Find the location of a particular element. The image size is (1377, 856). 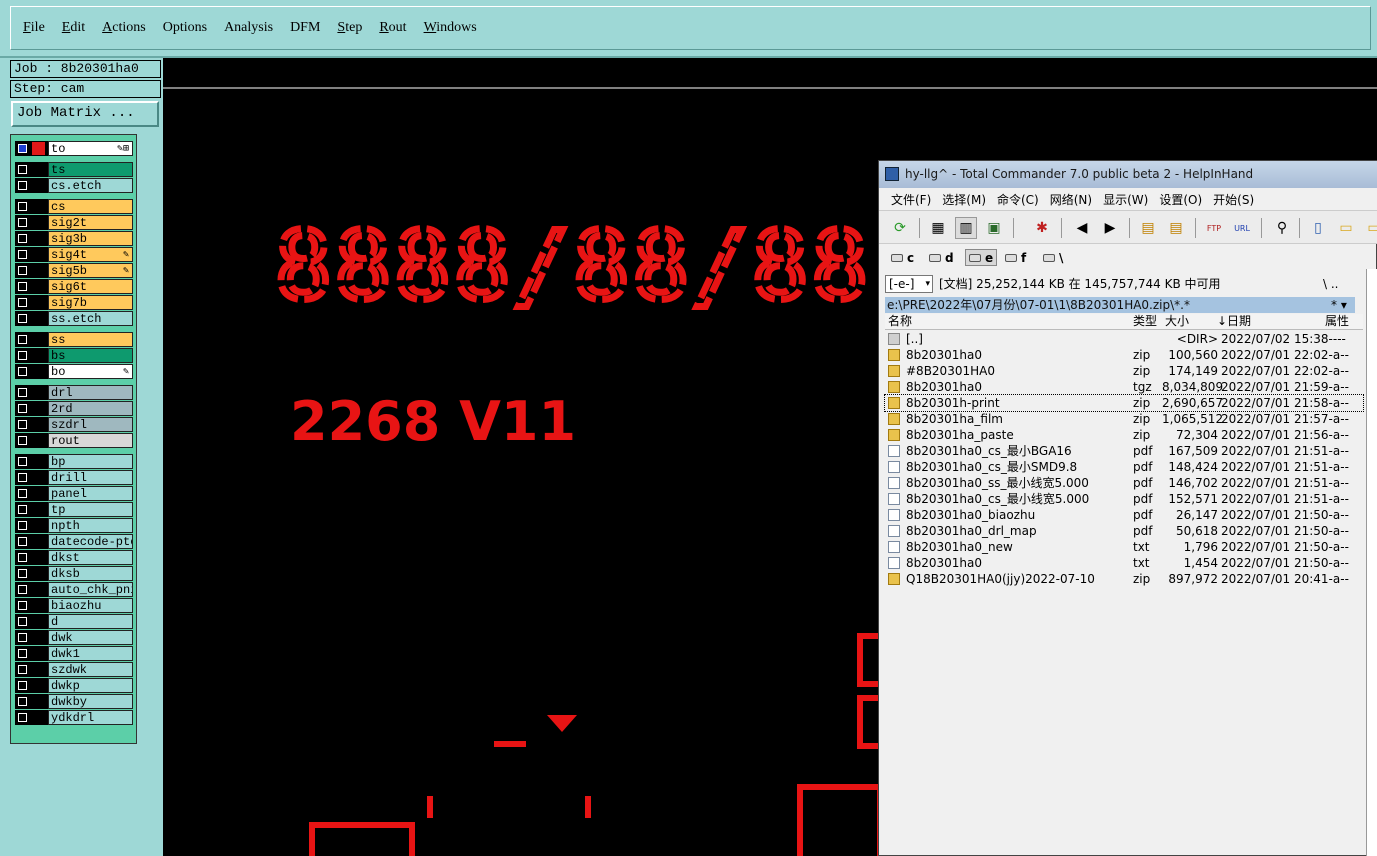

layer-row-to: to ✎⊞ is located at coordinates (74, 148).